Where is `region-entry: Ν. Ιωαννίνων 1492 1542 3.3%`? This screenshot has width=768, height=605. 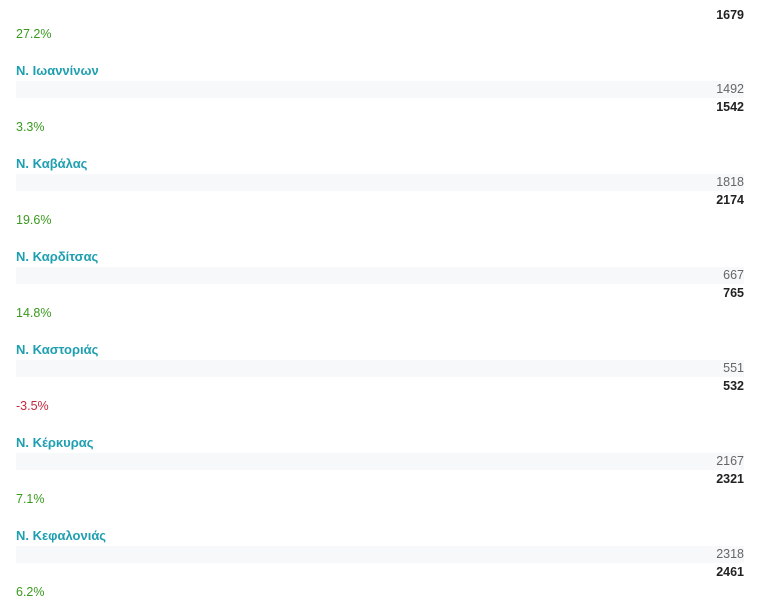 region-entry: Ν. Ιωαννίνων 1492 1542 3.3% is located at coordinates (380, 87).